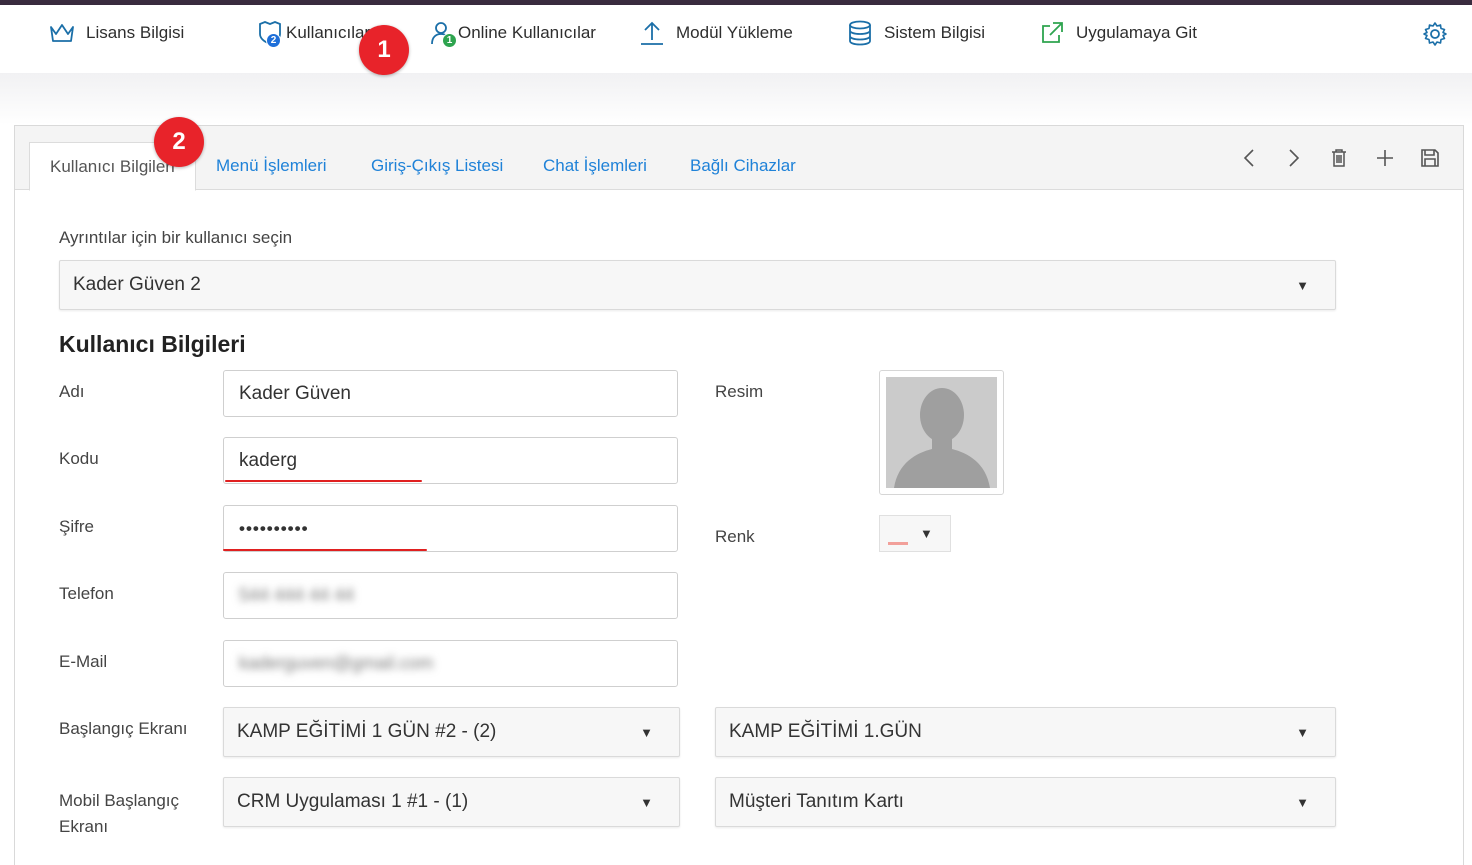  Describe the element at coordinates (739, 391) in the screenshot. I see `image-label: Resim` at that location.